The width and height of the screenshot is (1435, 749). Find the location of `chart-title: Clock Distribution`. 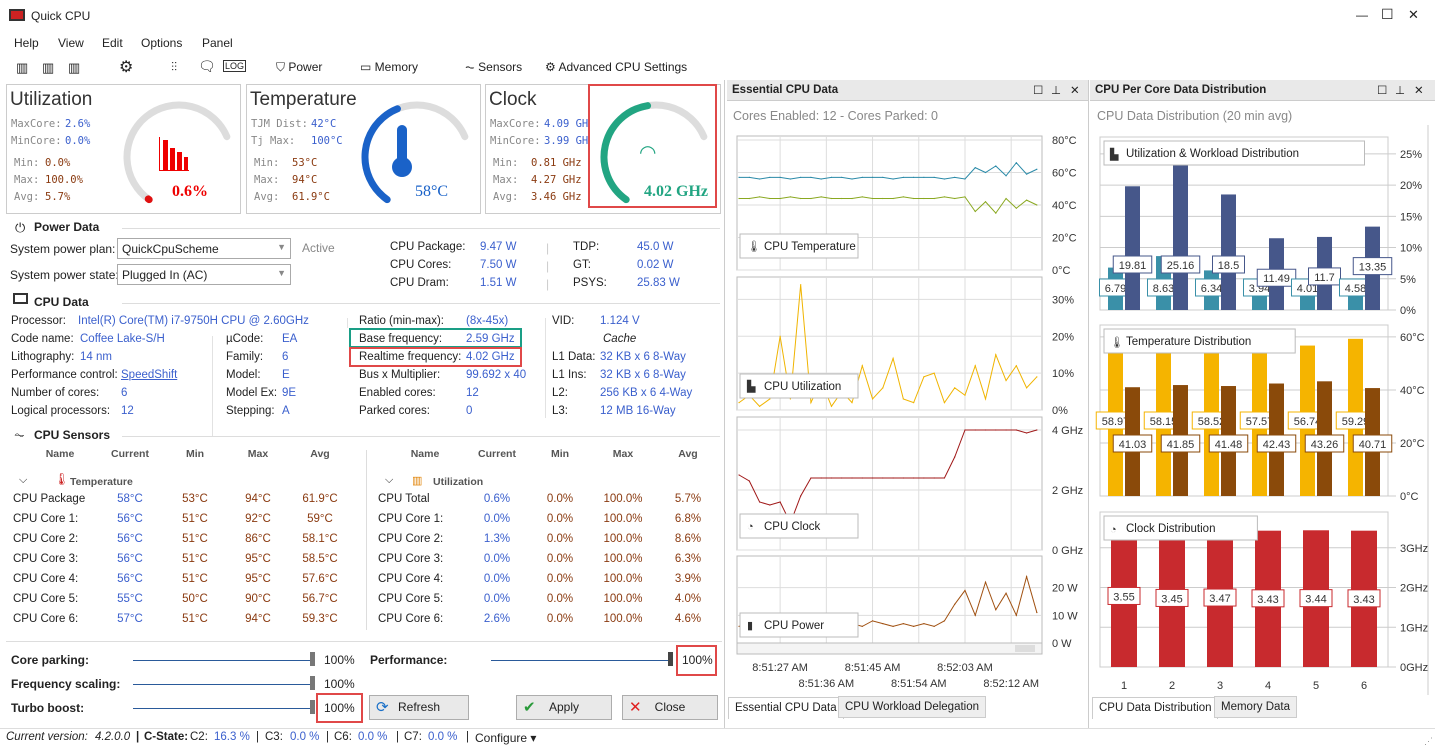

chart-title: Clock Distribution is located at coordinates (1170, 529).